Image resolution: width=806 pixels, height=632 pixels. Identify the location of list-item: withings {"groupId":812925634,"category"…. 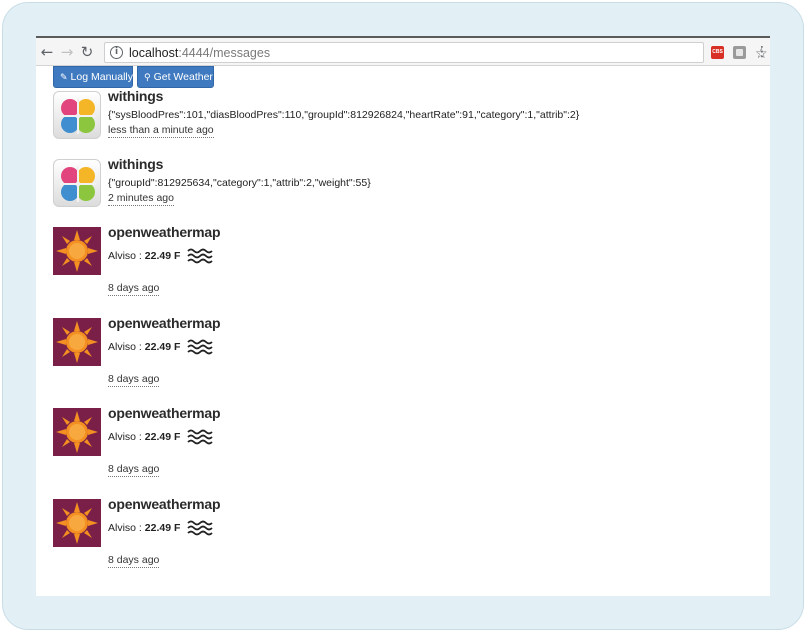
(403, 186).